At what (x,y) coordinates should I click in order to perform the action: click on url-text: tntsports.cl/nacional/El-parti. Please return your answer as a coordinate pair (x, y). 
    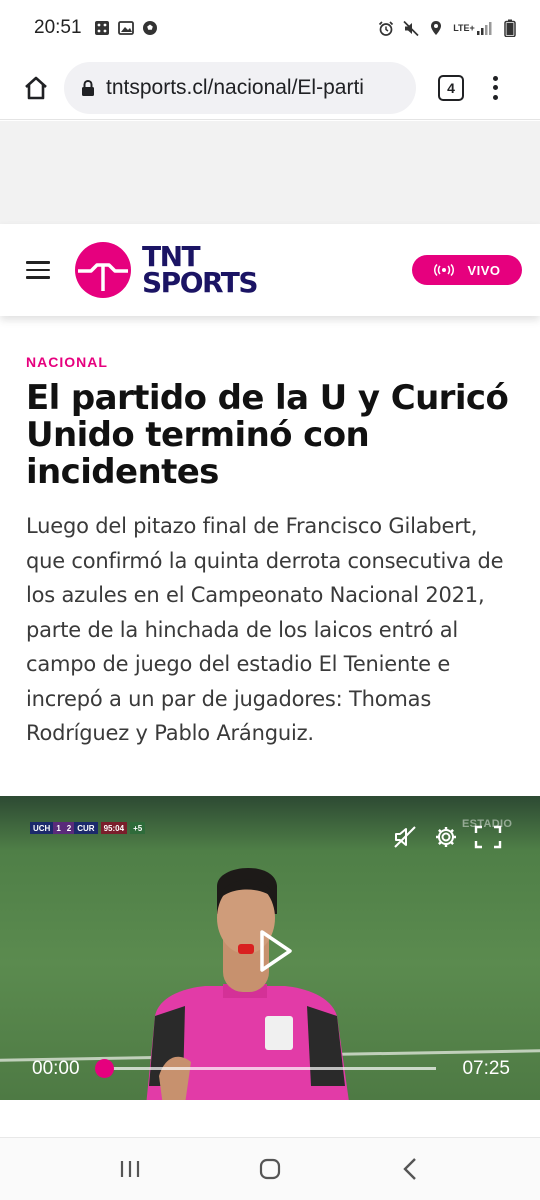
    Looking at the image, I should click on (235, 87).